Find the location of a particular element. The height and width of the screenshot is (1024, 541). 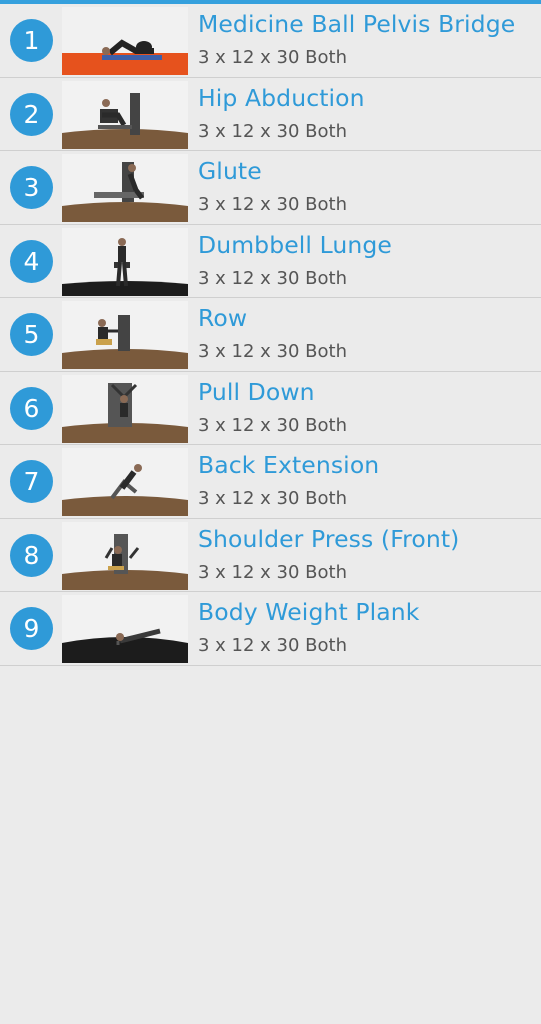

exercise-name: Medicine Ball Pelvis Bridge is located at coordinates (357, 24).